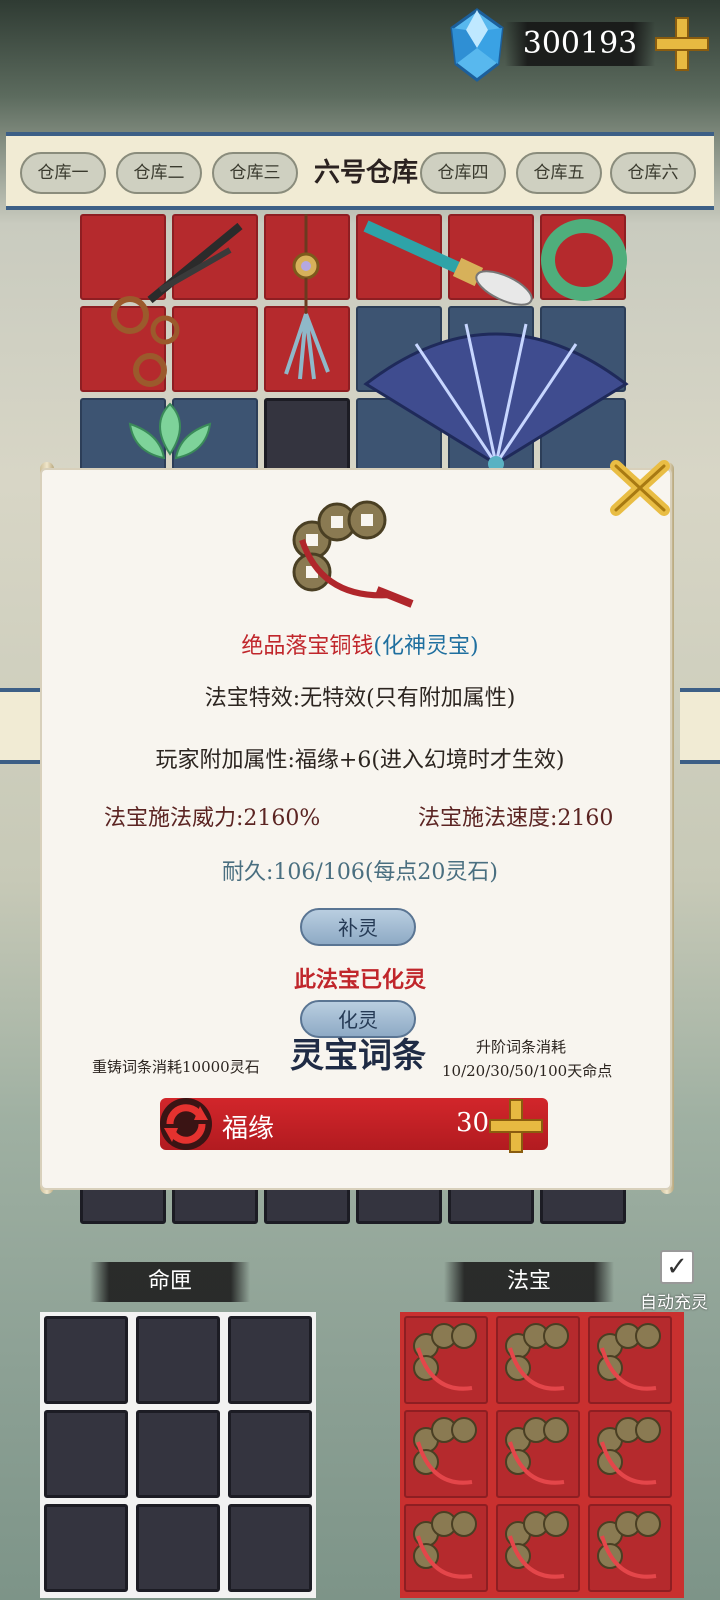 The image size is (720, 1600). What do you see at coordinates (63, 173) in the screenshot?
I see `tab-warehouse-1: 仓库一` at bounding box center [63, 173].